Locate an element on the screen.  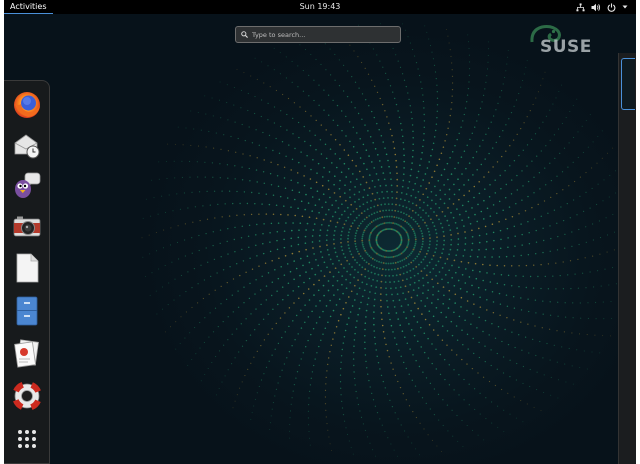
dash-item-files is located at coordinates (27, 311).